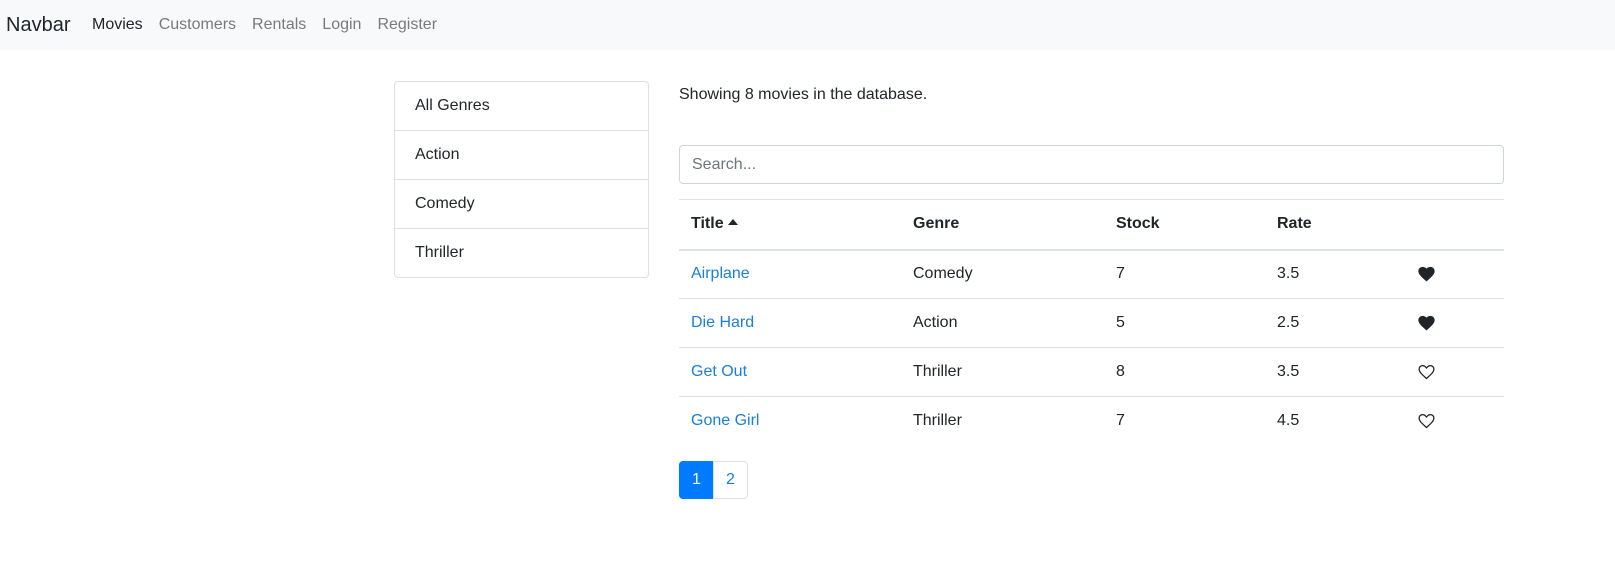  What do you see at coordinates (790, 323) in the screenshot?
I see `cell-title: Die Hard` at bounding box center [790, 323].